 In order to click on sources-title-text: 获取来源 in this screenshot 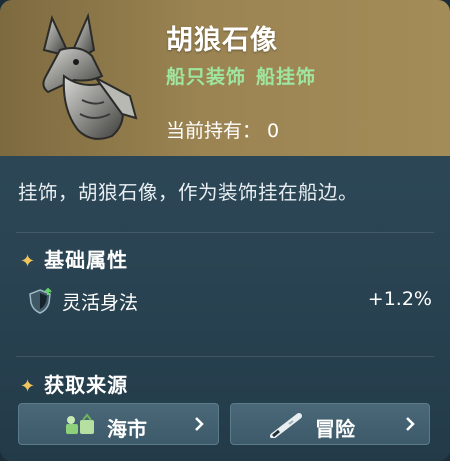, I will do `click(86, 385)`.